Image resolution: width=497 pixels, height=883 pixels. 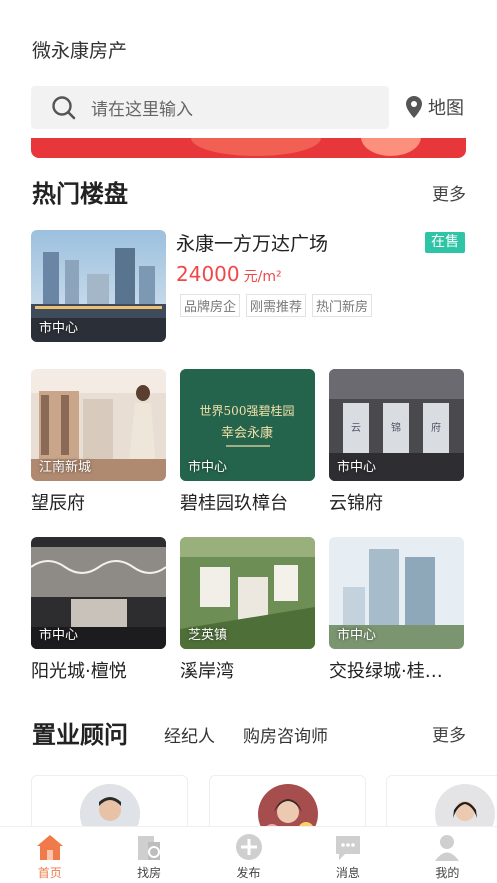 What do you see at coordinates (447, 873) in the screenshot?
I see `tab-label: 我的` at bounding box center [447, 873].